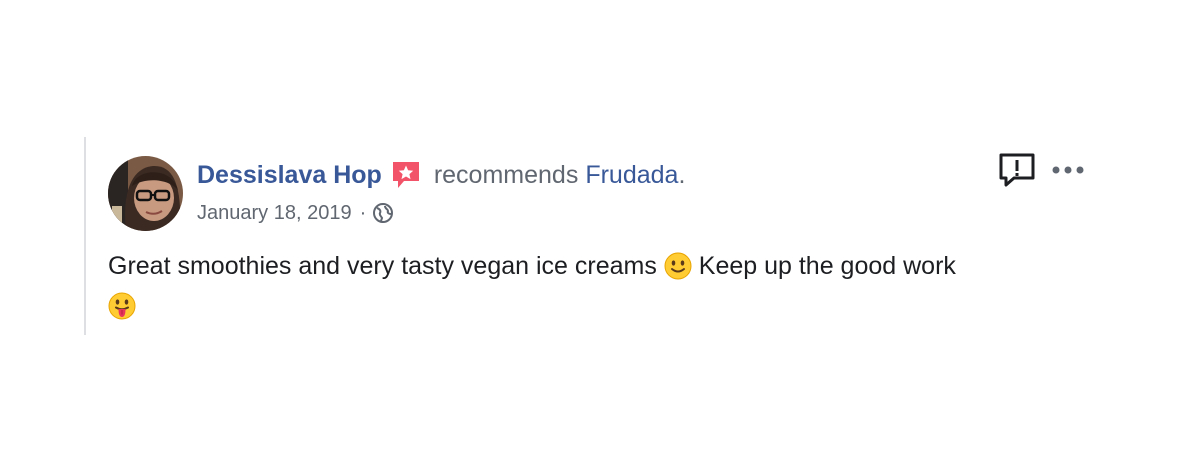 The width and height of the screenshot is (1181, 472). I want to click on report-icon, so click(1017, 170).